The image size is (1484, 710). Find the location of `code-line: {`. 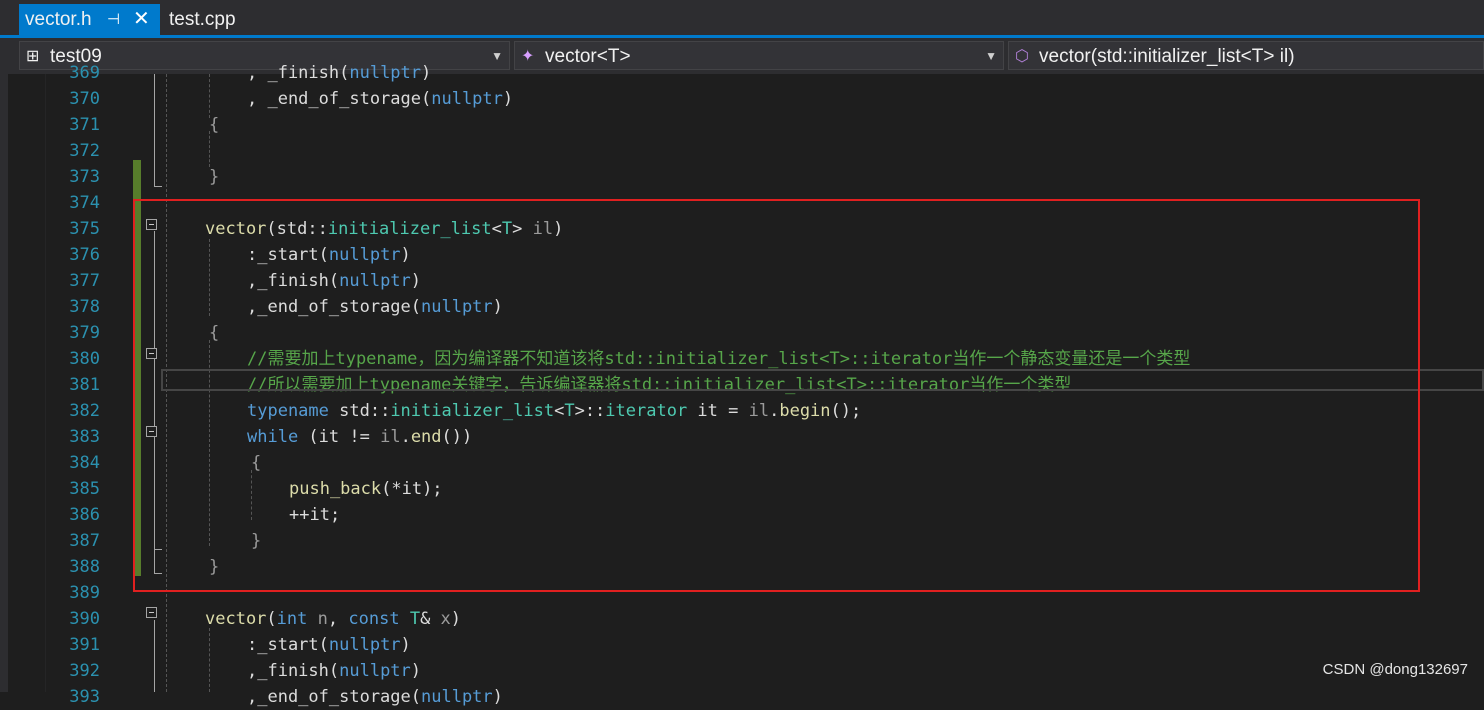

code-line: { is located at coordinates (214, 125).